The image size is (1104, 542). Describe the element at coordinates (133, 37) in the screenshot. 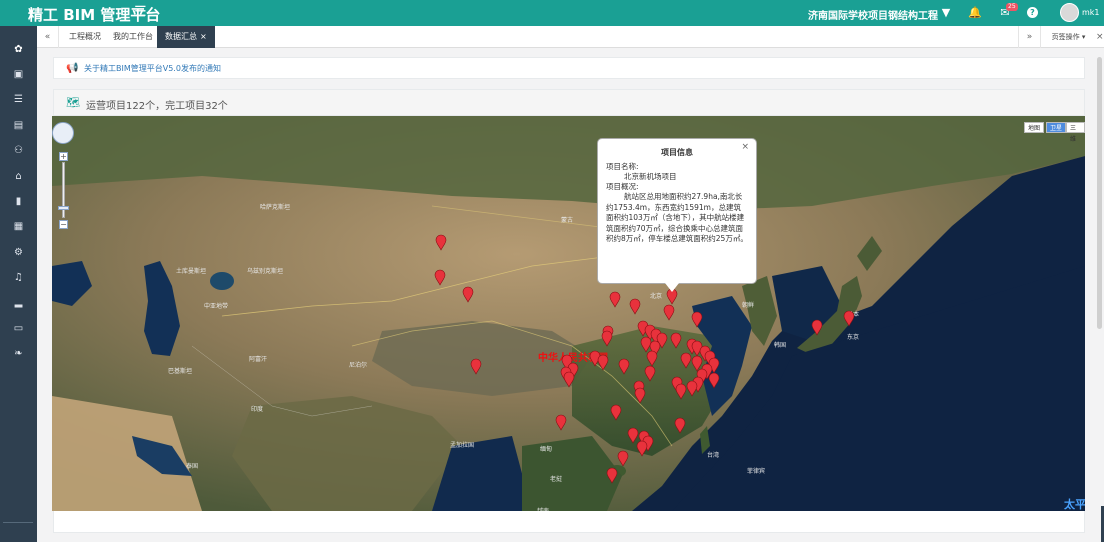

I see `tab-my-workbench: 我的工作台` at that location.